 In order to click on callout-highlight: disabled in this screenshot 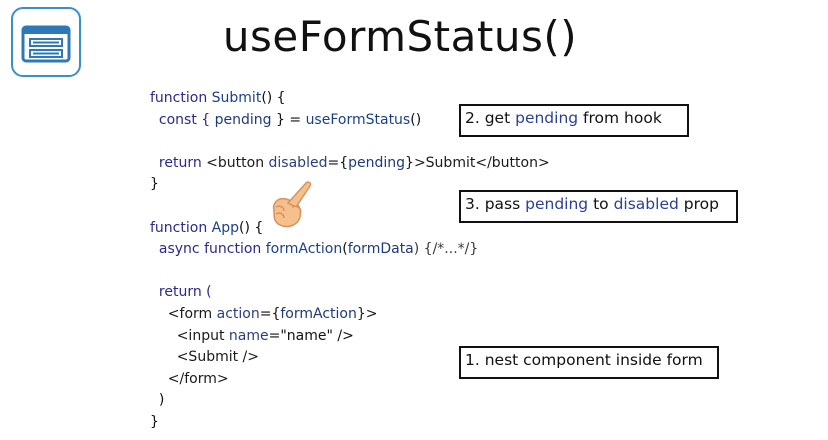, I will do `click(646, 204)`.